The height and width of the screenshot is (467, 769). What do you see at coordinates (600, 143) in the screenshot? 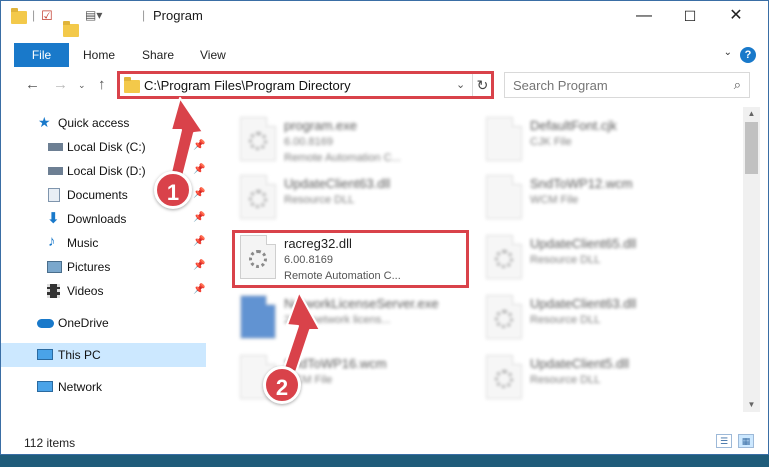
I see `file-item: DefaultFont.cjk CJK File` at bounding box center [600, 143].